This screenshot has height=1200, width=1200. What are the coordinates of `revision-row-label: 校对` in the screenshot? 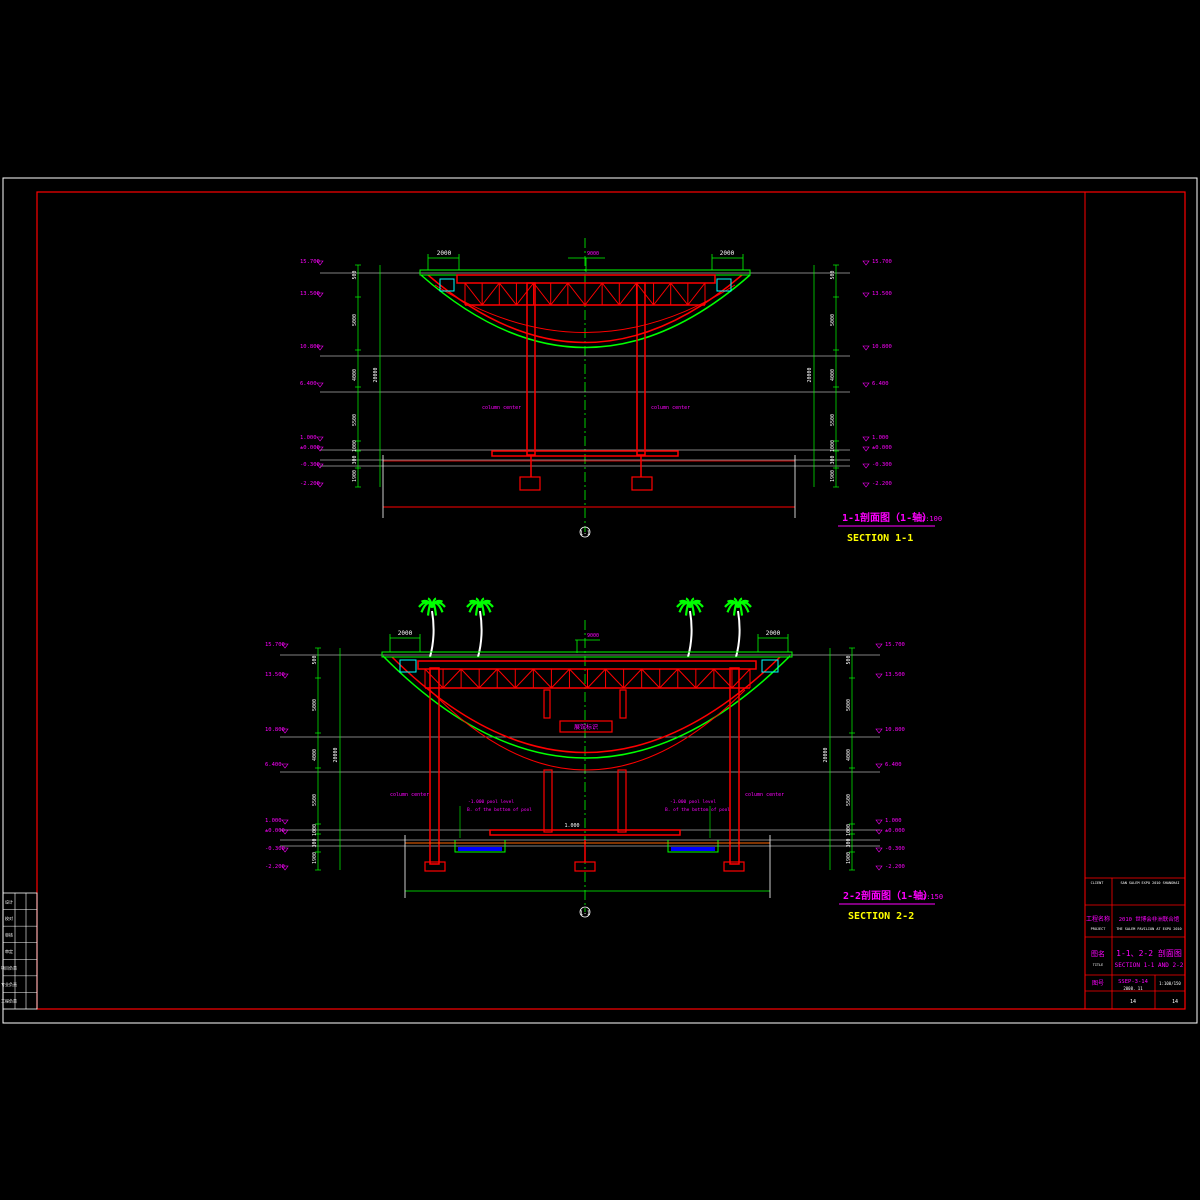 It's located at (9, 918).